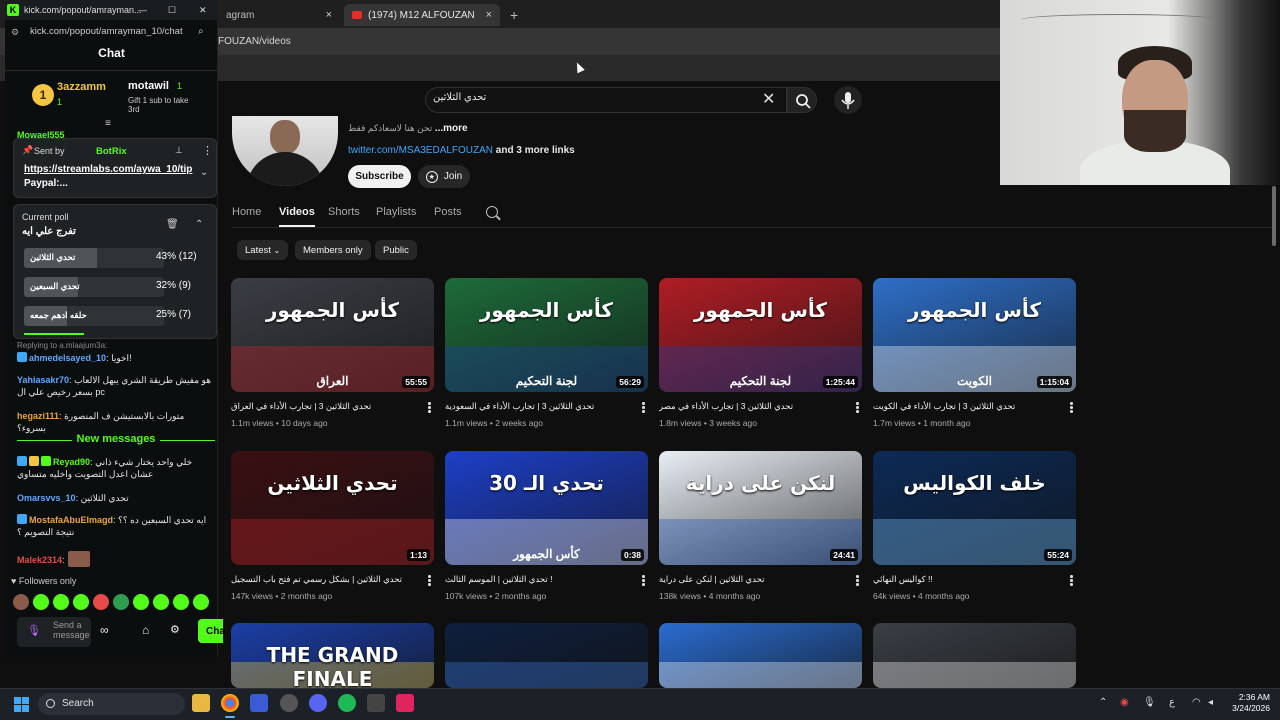  Describe the element at coordinates (116, 439) in the screenshot. I see `new-messages-divider: New messages` at that location.